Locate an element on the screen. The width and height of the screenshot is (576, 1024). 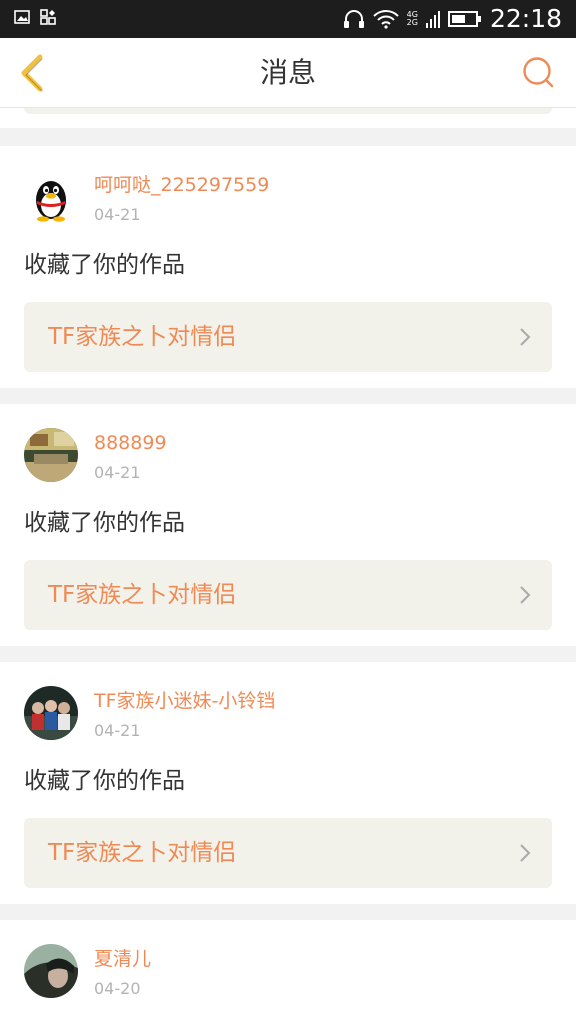
username: TF家族小迷妹-小铃铛 is located at coordinates (184, 701).